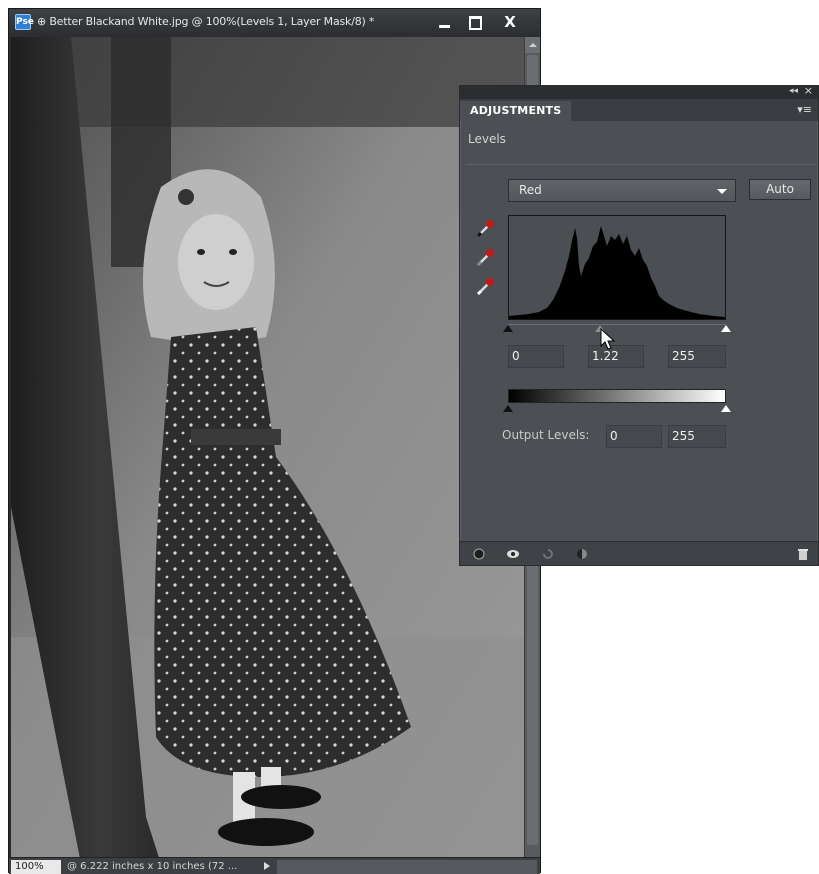 Image resolution: width=819 pixels, height=874 pixels. What do you see at coordinates (639, 110) in the screenshot?
I see `panel-tab-row: ADJUSTMENTS ▾≡` at bounding box center [639, 110].